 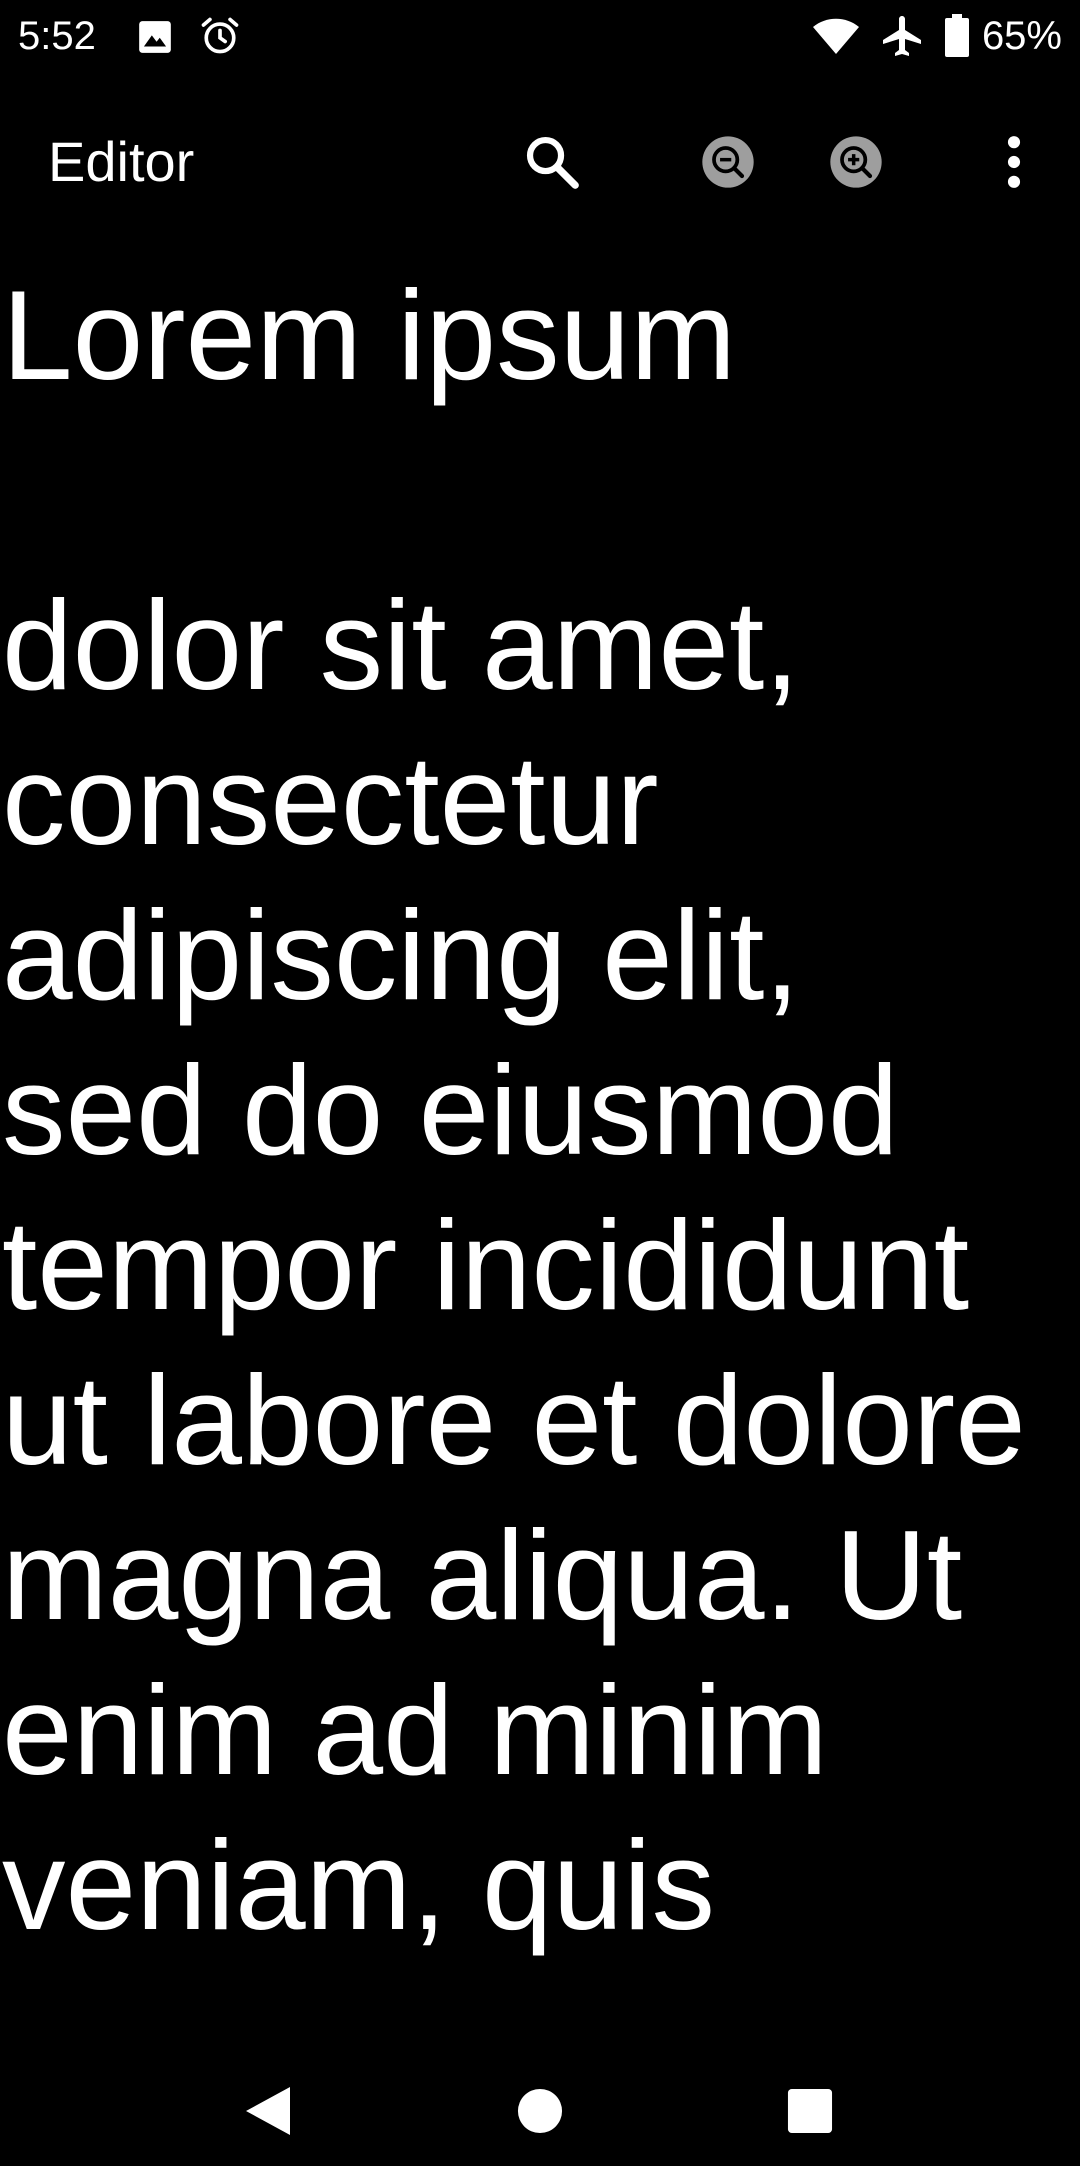 I want to click on battery-icon, so click(x=957, y=35).